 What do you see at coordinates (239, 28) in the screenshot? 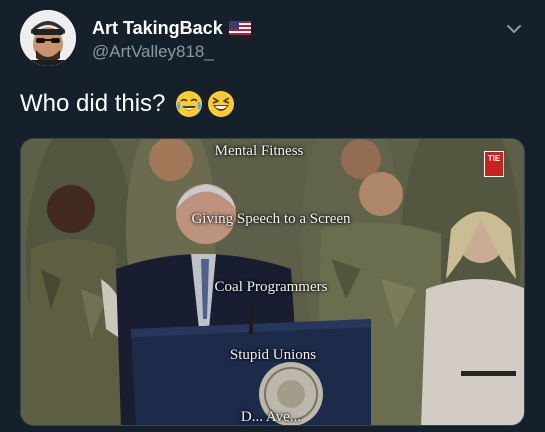
I see `us-flag-icon` at bounding box center [239, 28].